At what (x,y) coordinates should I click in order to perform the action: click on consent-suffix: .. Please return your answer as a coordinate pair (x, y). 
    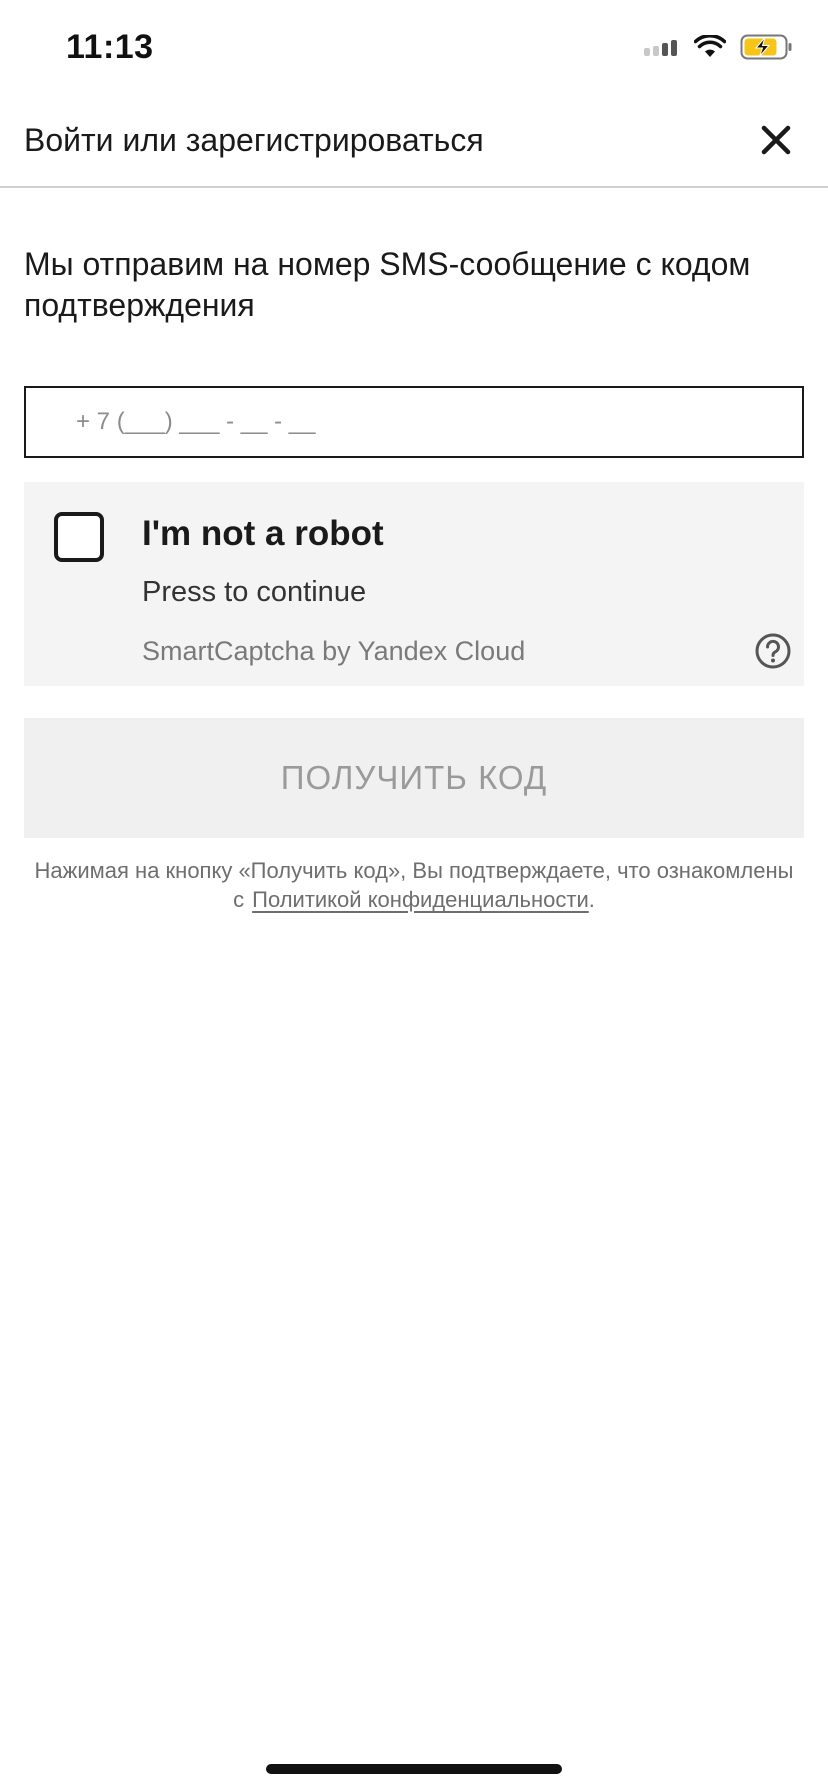
    Looking at the image, I should click on (591, 899).